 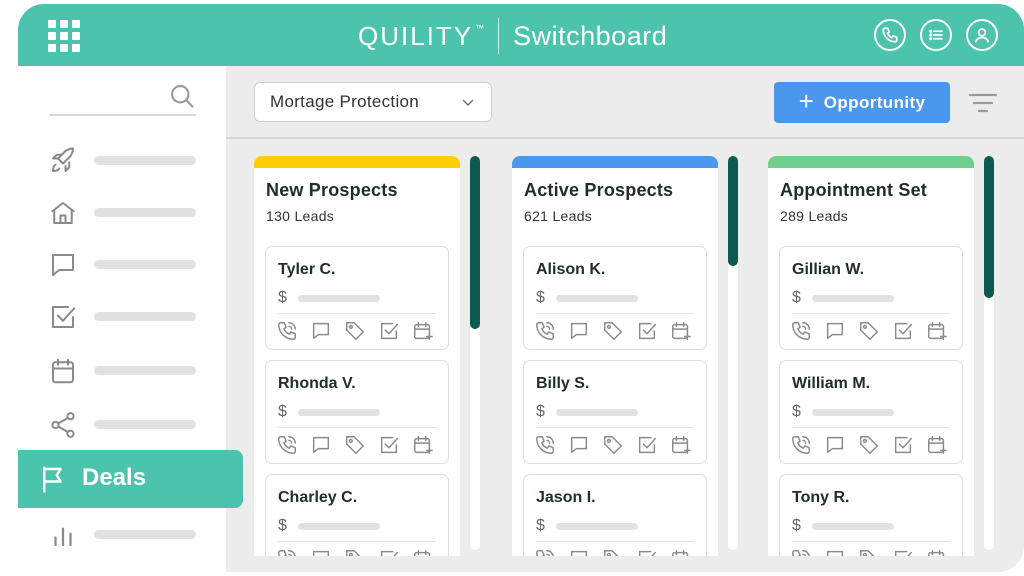 I want to click on sidebar-item-tasks, so click(x=122, y=316).